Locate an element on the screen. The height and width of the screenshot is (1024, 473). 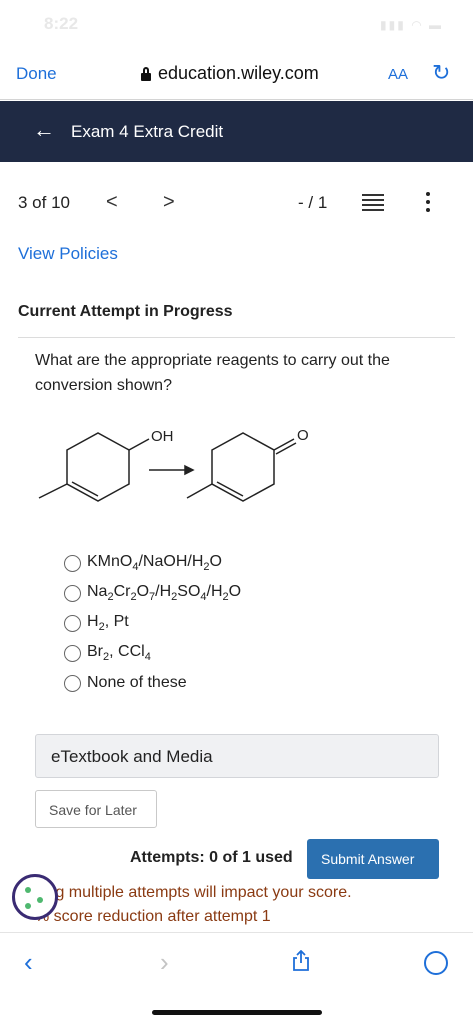
answer-option: Na2Cr2O7/H2SO4/H2O is located at coordinates (152, 593).